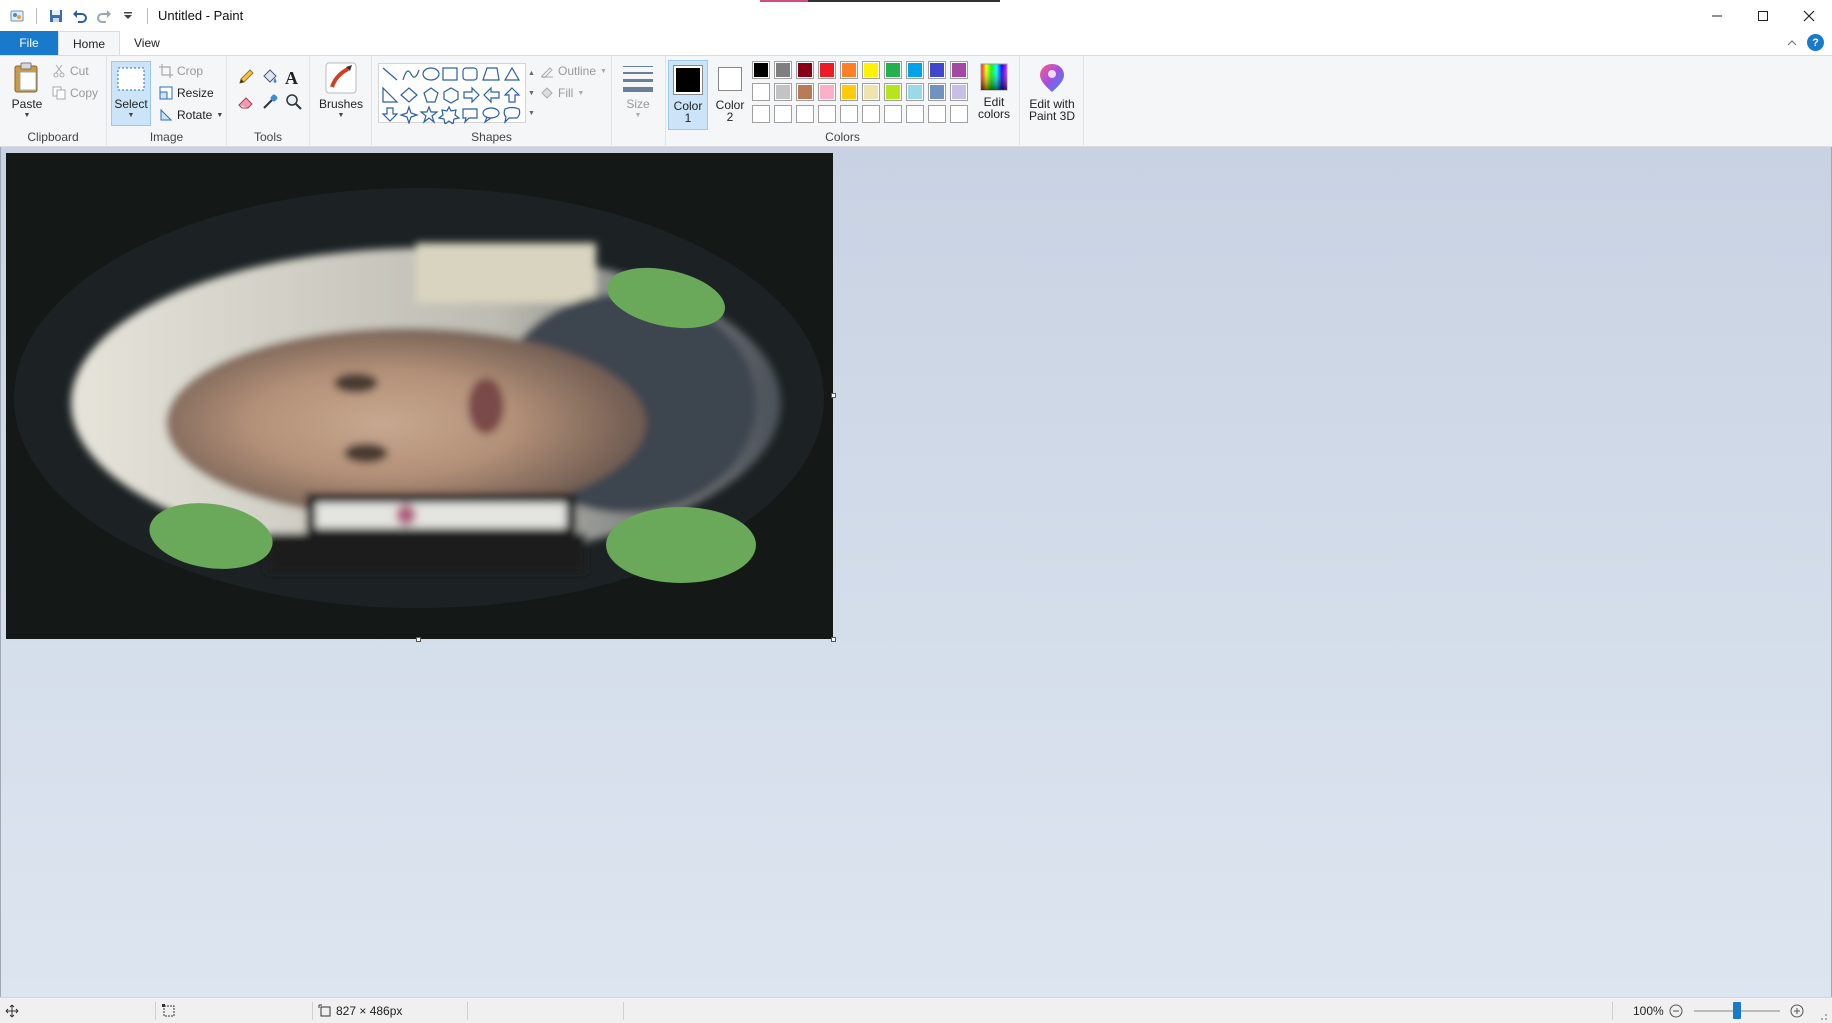  What do you see at coordinates (104, 16) in the screenshot?
I see `redo-icon` at bounding box center [104, 16].